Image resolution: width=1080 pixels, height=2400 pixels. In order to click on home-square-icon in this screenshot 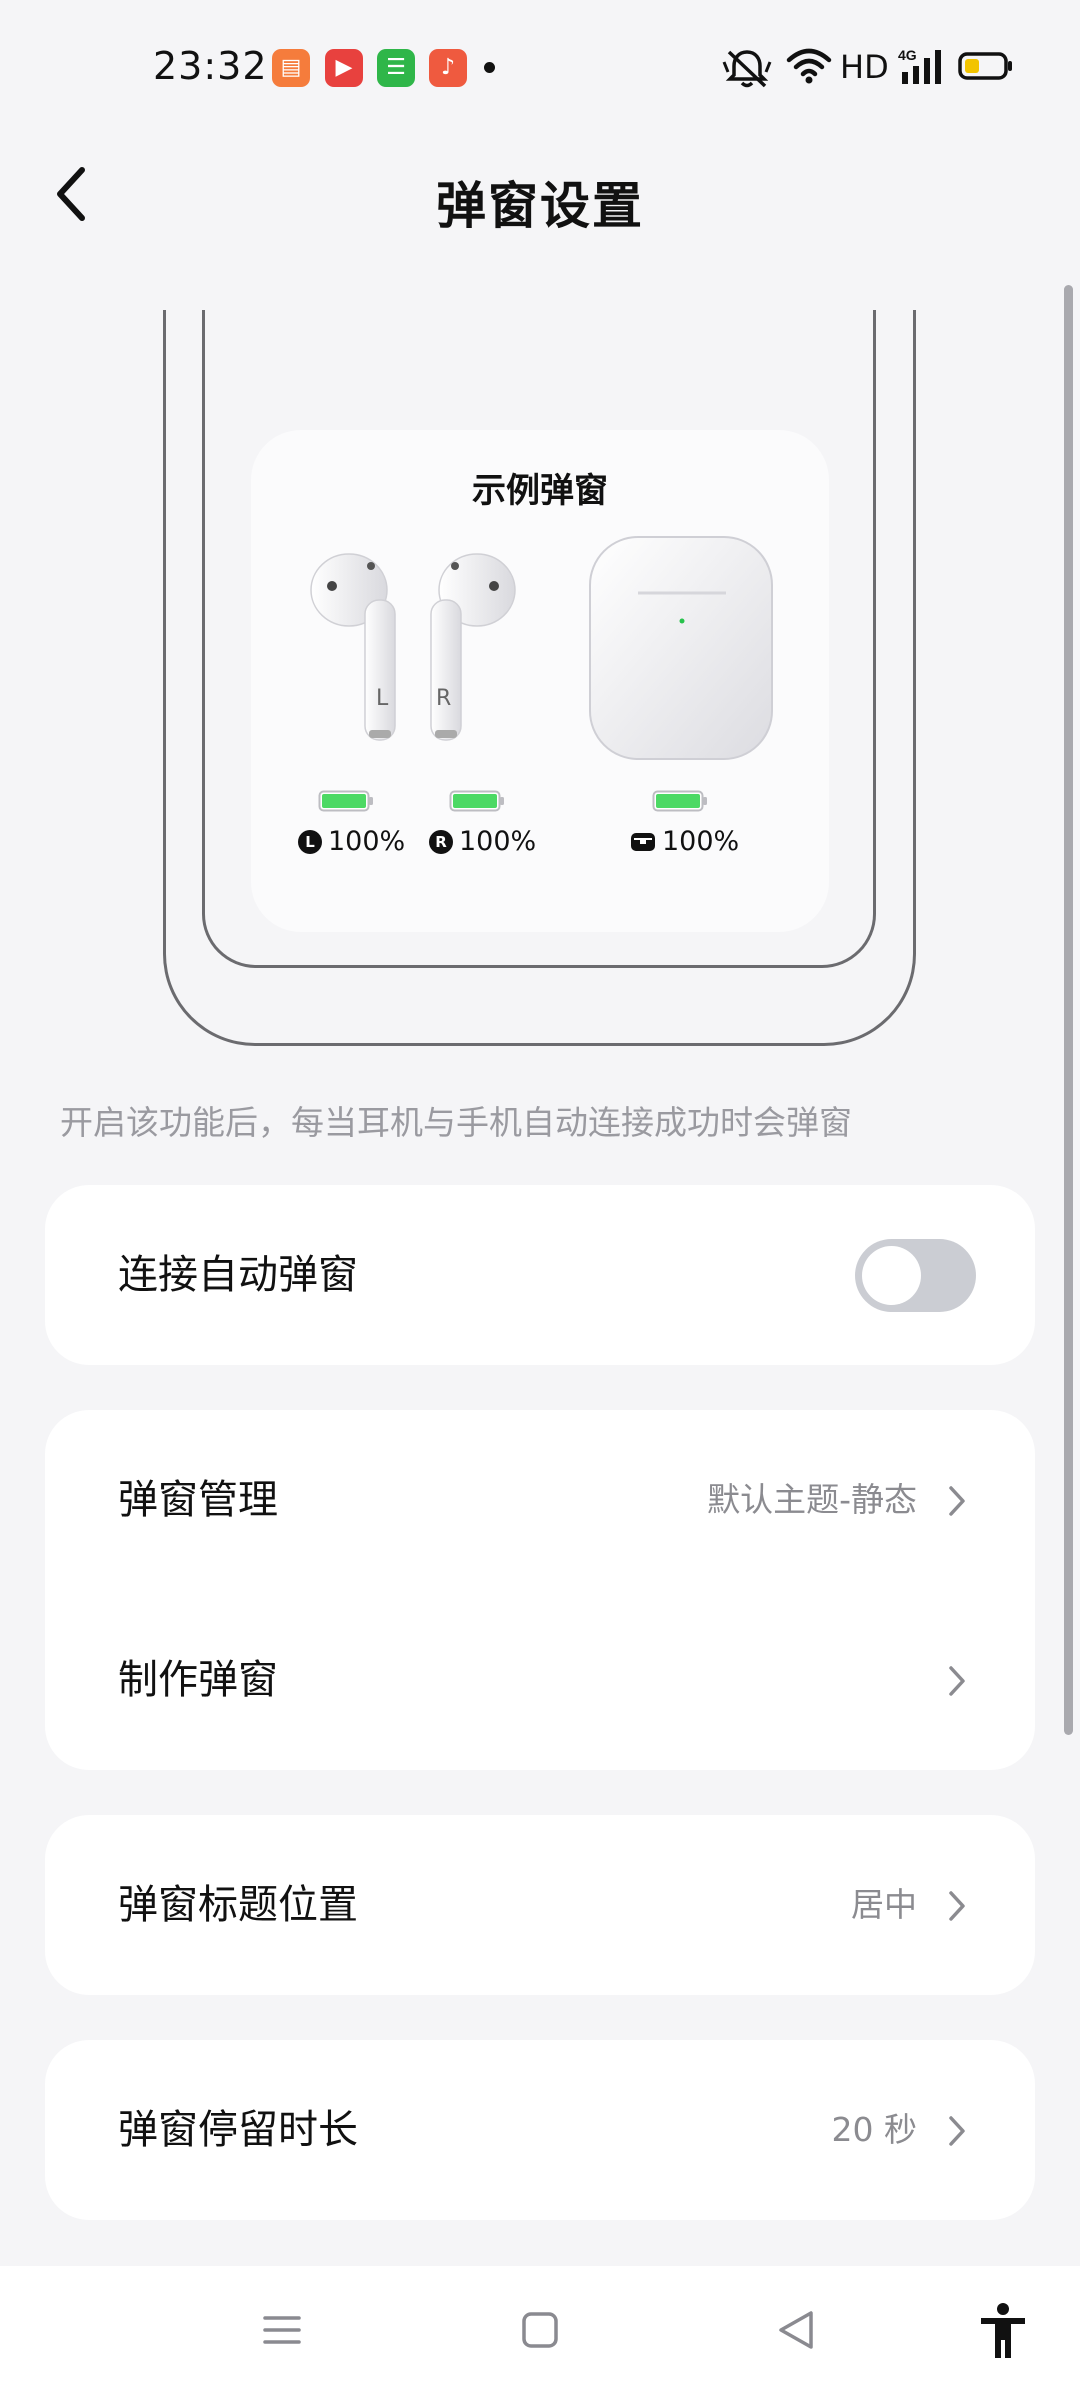, I will do `click(540, 2330)`.